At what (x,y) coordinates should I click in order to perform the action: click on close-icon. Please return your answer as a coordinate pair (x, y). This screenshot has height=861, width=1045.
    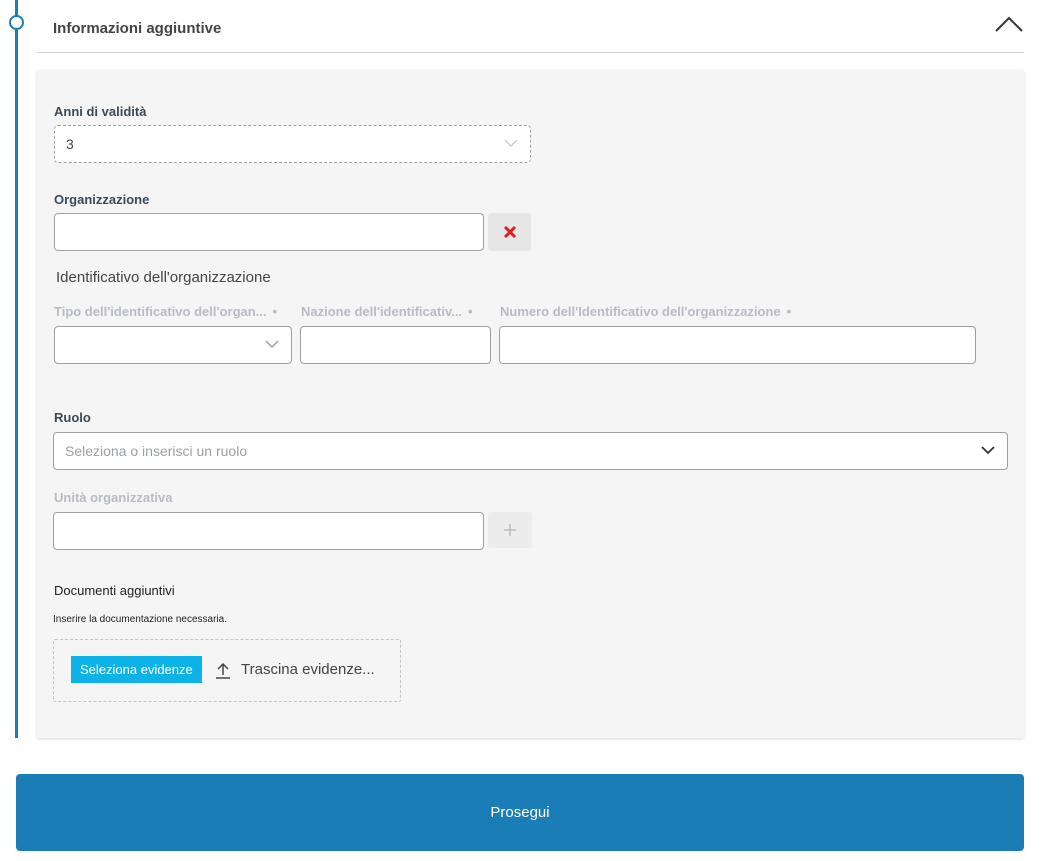
    Looking at the image, I should click on (509, 232).